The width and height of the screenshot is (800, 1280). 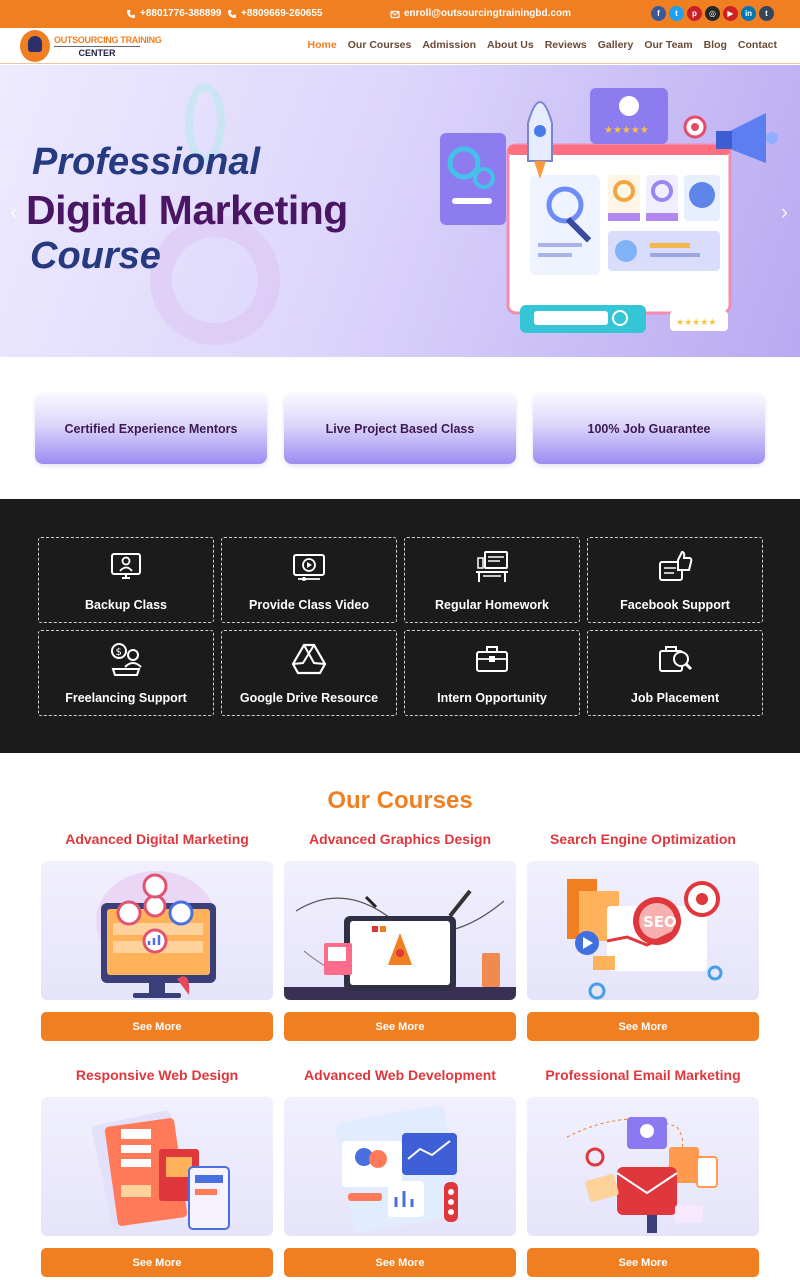 What do you see at coordinates (97, 52) in the screenshot?
I see `logo-text-line2: CENTER` at bounding box center [97, 52].